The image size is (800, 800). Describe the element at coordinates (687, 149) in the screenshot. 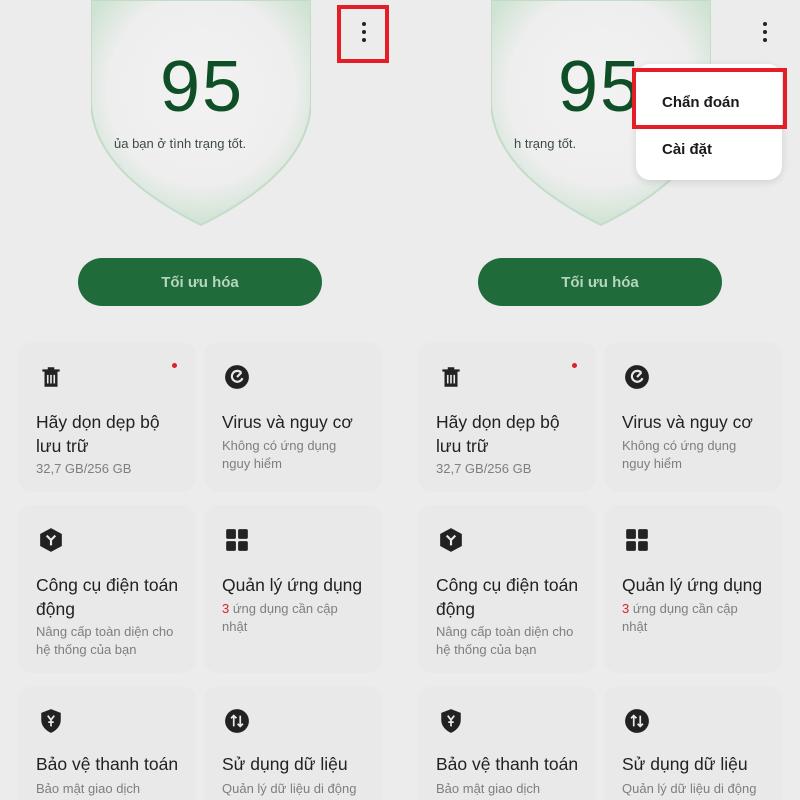

I see `menu-item-settings: Cài đặt` at that location.